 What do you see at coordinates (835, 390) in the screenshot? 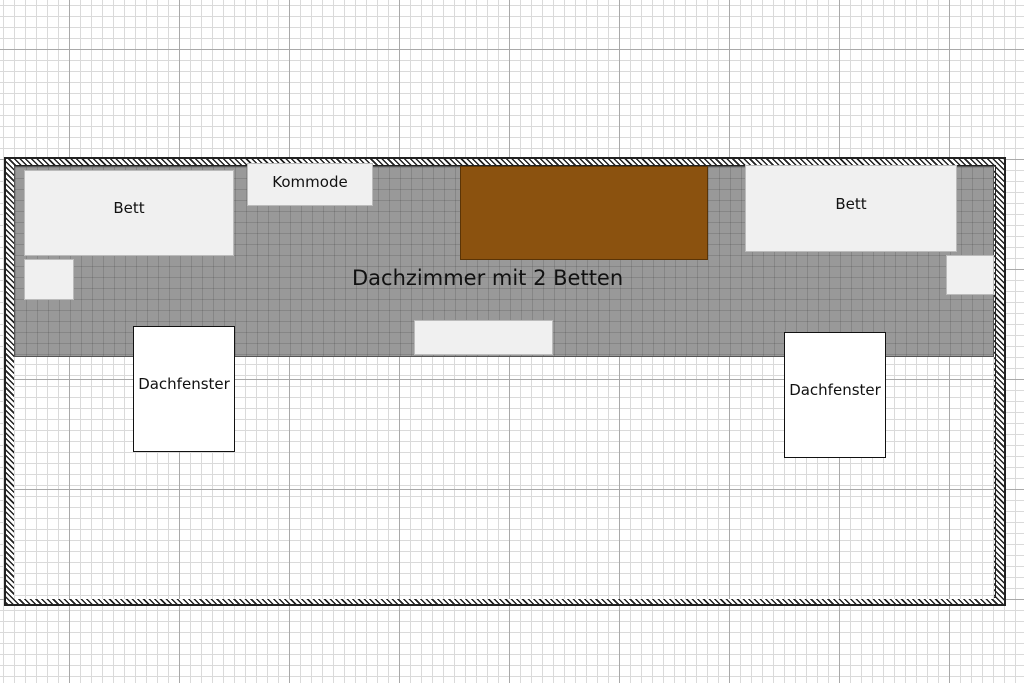
I see `skylight-right-label: Dachfenster` at bounding box center [835, 390].